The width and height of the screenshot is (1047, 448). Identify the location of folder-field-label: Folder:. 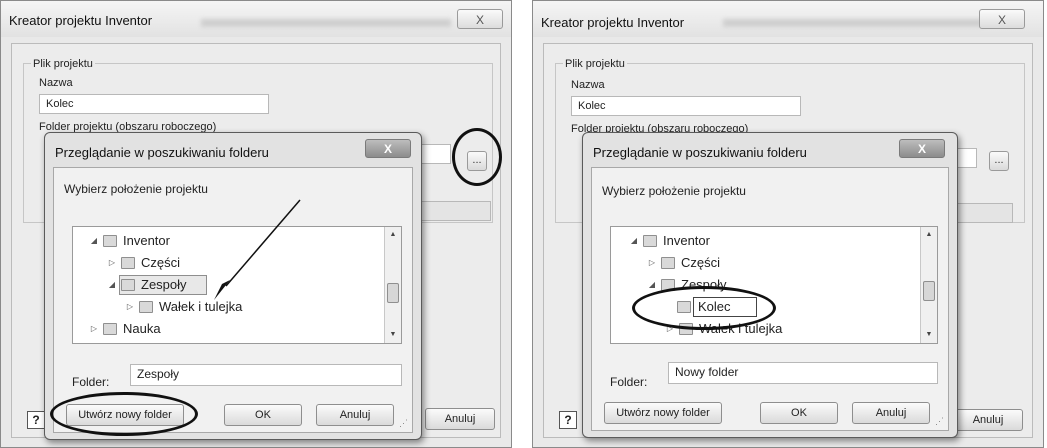
(629, 382).